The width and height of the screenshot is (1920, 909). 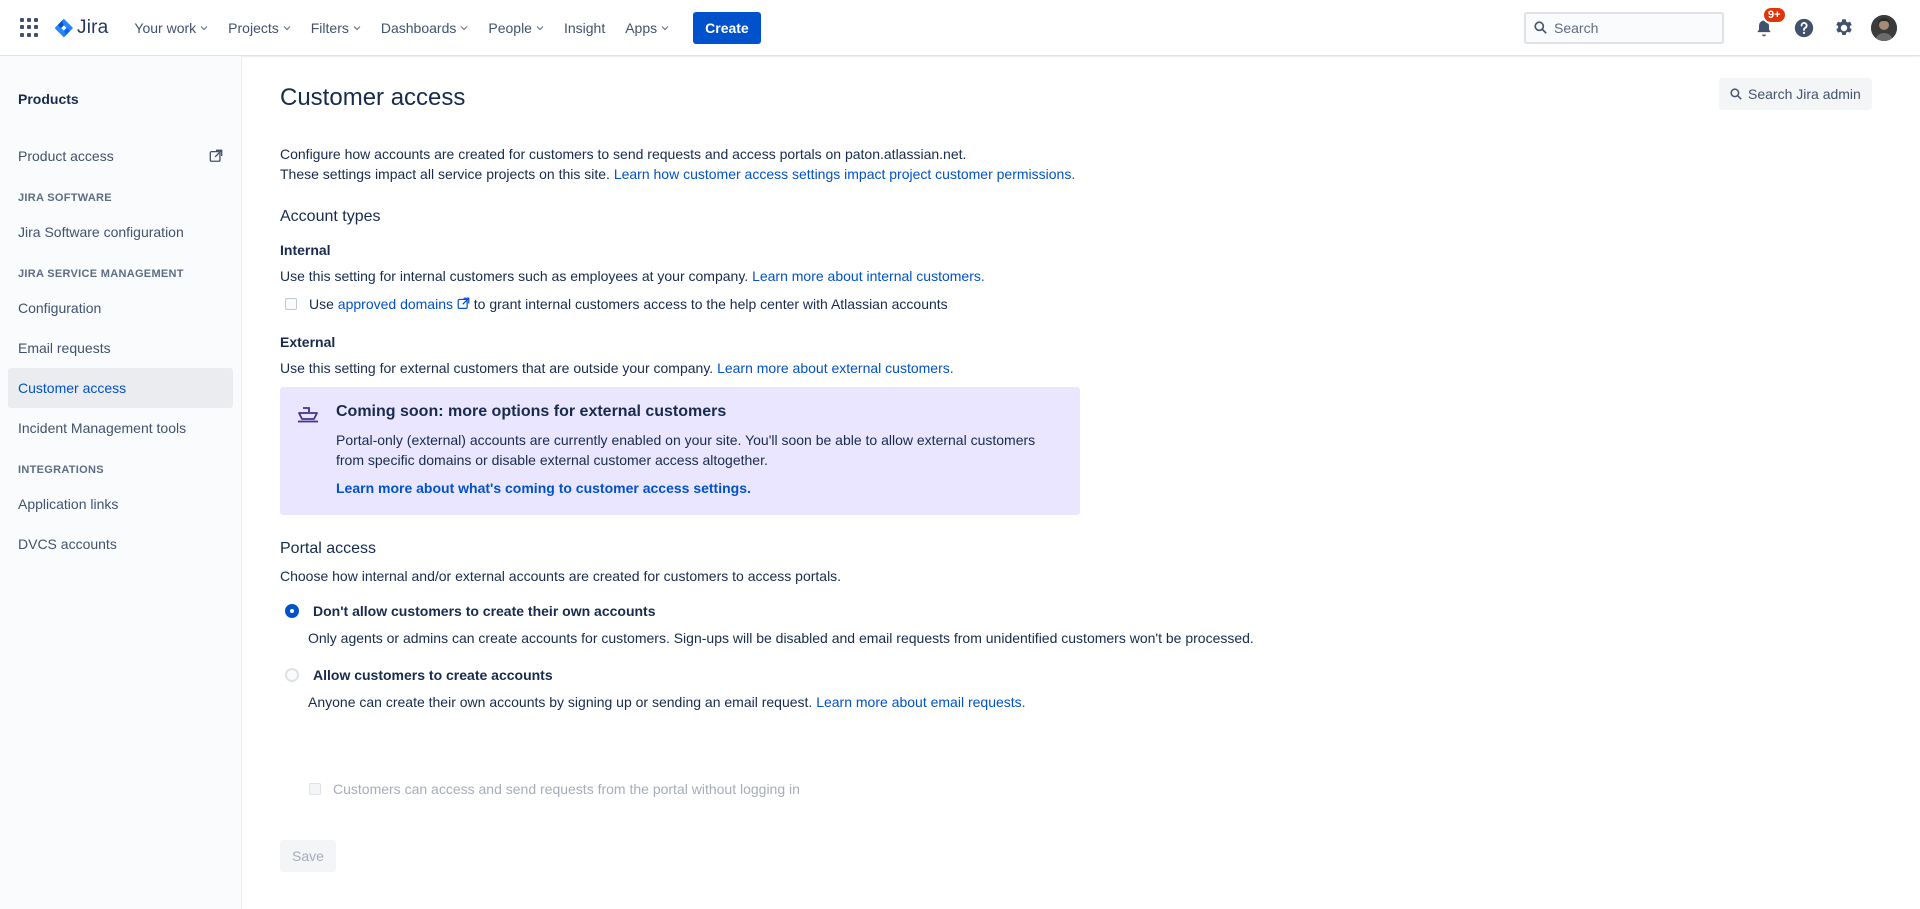 I want to click on portal-access-heading: Portal access, so click(x=328, y=548).